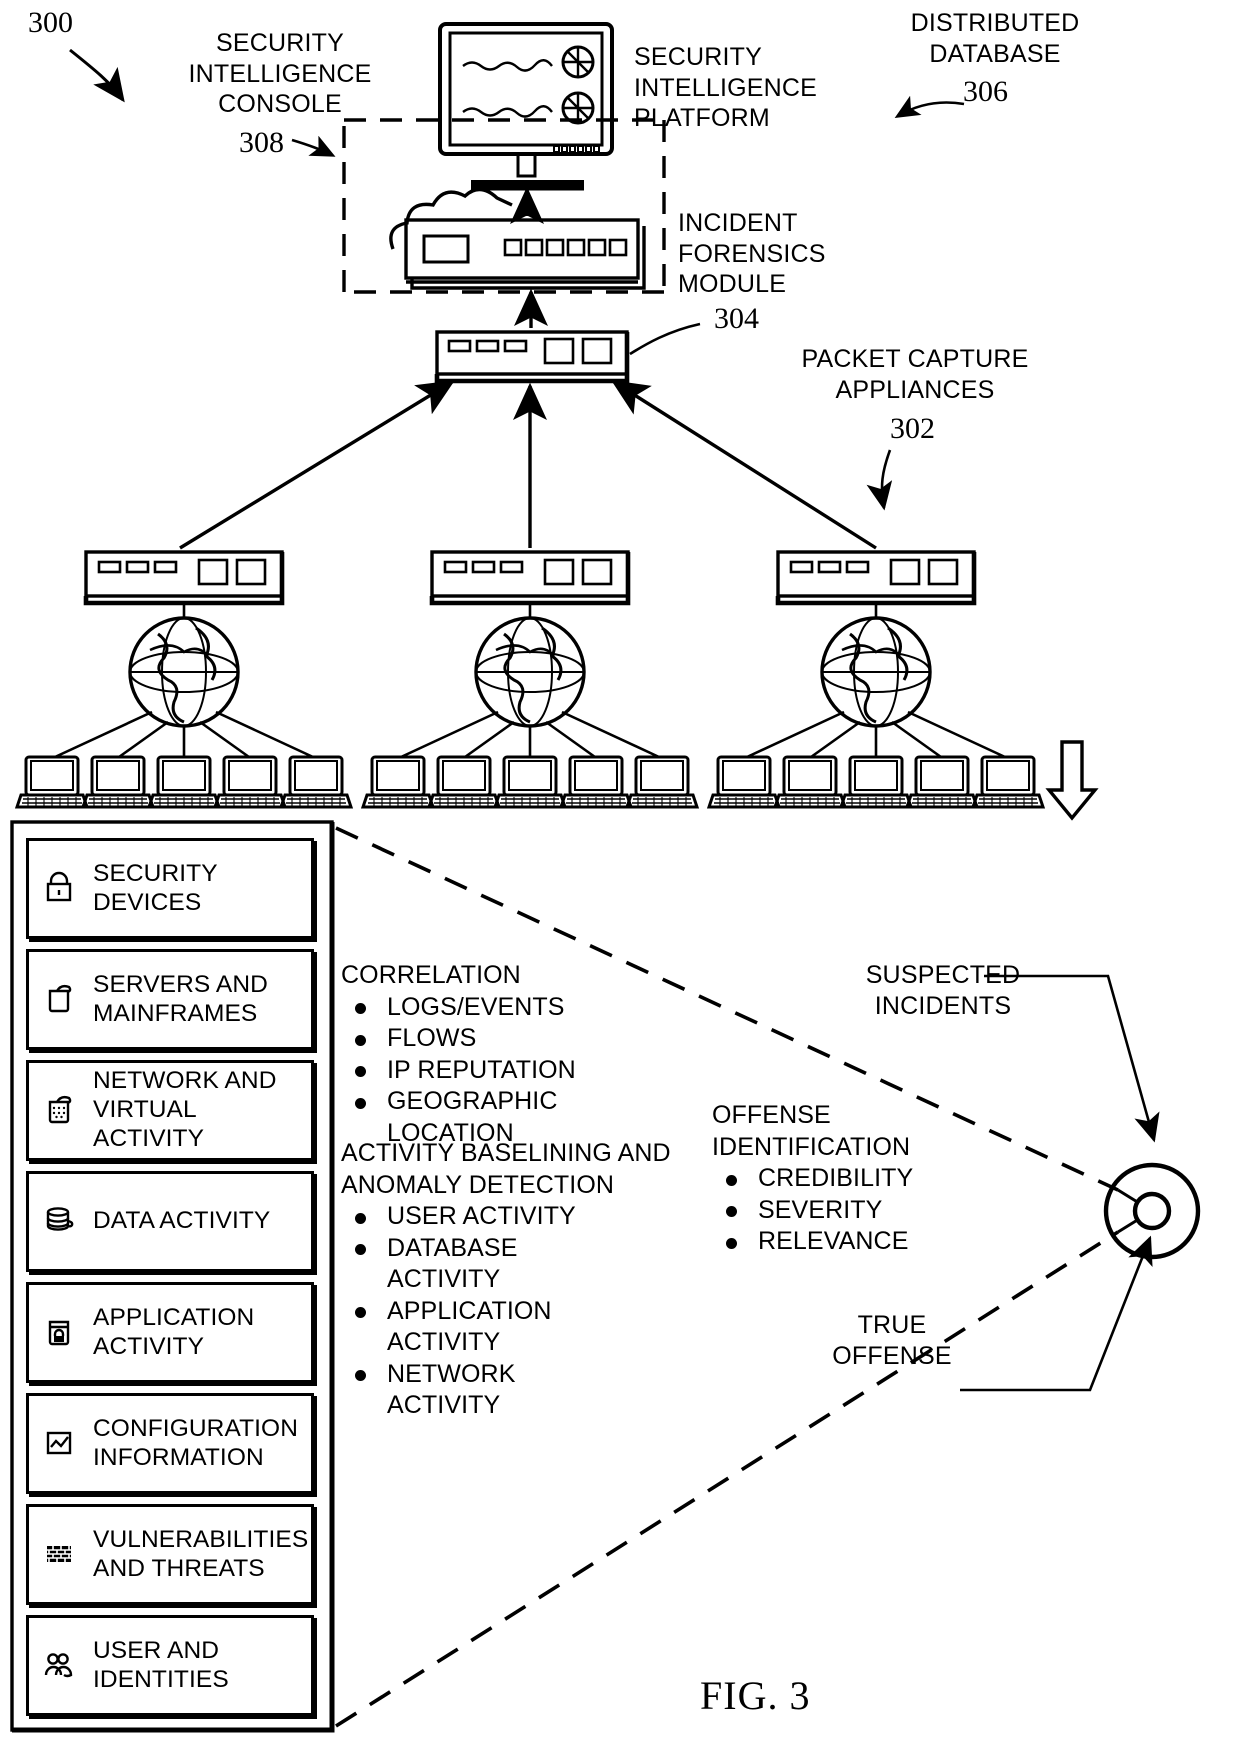  I want to click on bullet-item: APPLICATION ACTIVITY, so click(516, 1327).